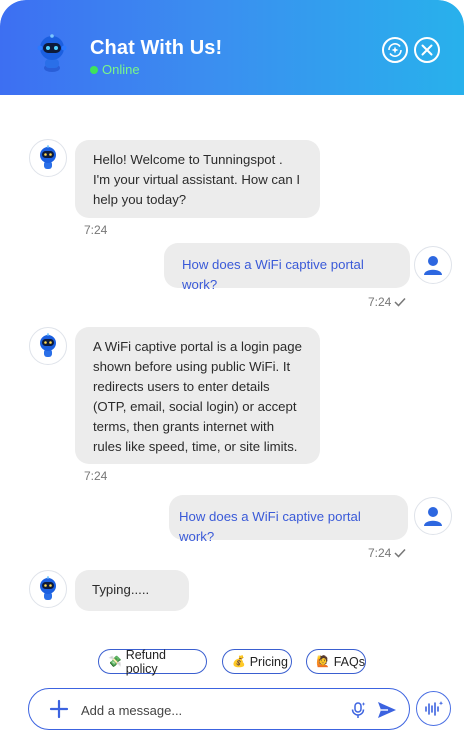 Image resolution: width=464 pixels, height=751 pixels. Describe the element at coordinates (349, 661) in the screenshot. I see `quick-reply-label: FAQs` at that location.